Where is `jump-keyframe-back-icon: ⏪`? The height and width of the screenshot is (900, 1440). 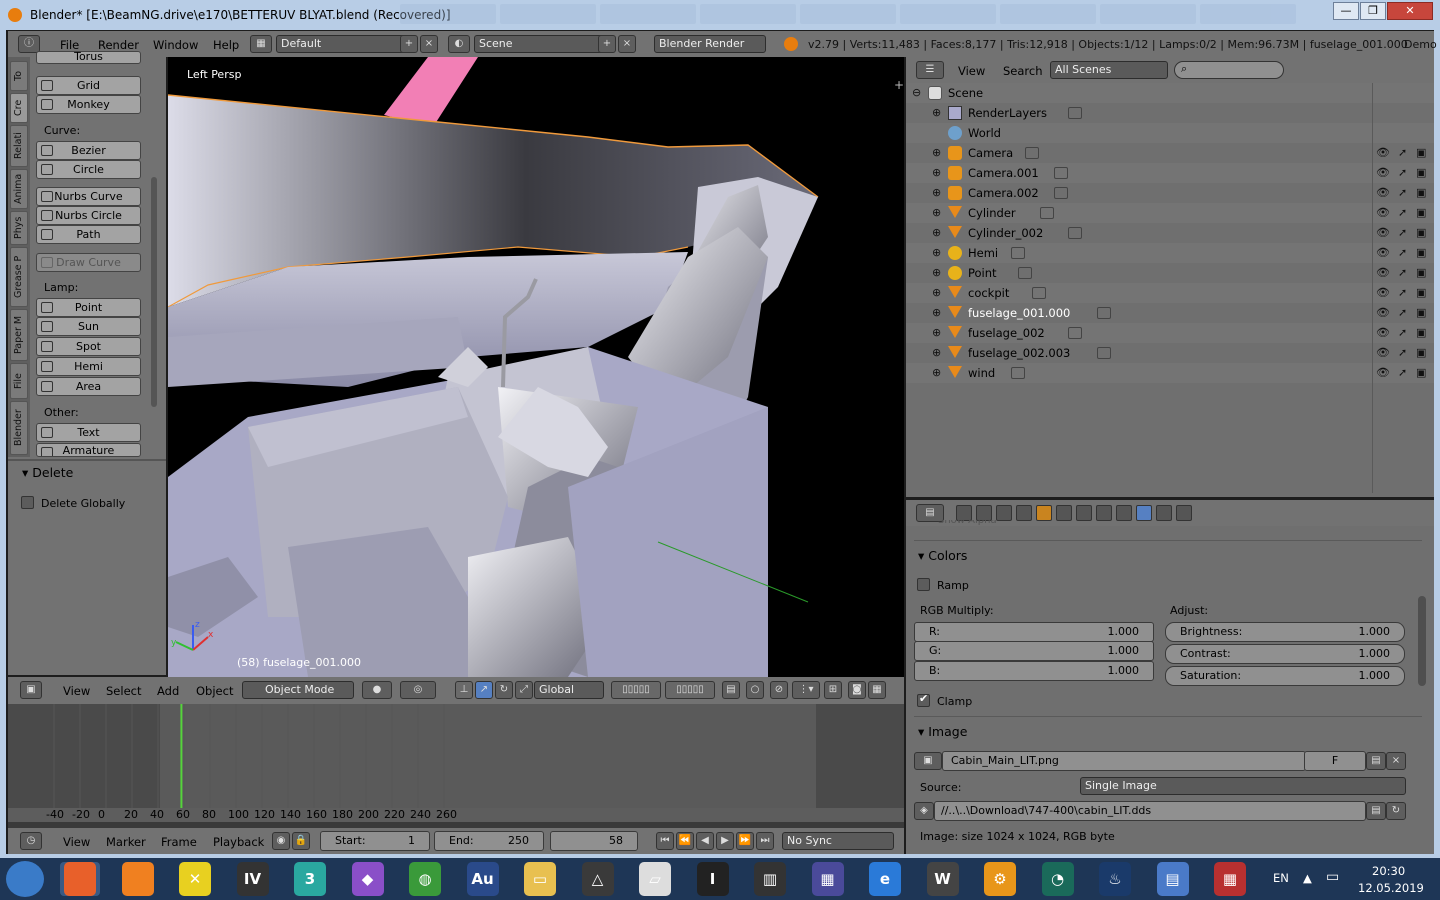 jump-keyframe-back-icon: ⏪ is located at coordinates (685, 841).